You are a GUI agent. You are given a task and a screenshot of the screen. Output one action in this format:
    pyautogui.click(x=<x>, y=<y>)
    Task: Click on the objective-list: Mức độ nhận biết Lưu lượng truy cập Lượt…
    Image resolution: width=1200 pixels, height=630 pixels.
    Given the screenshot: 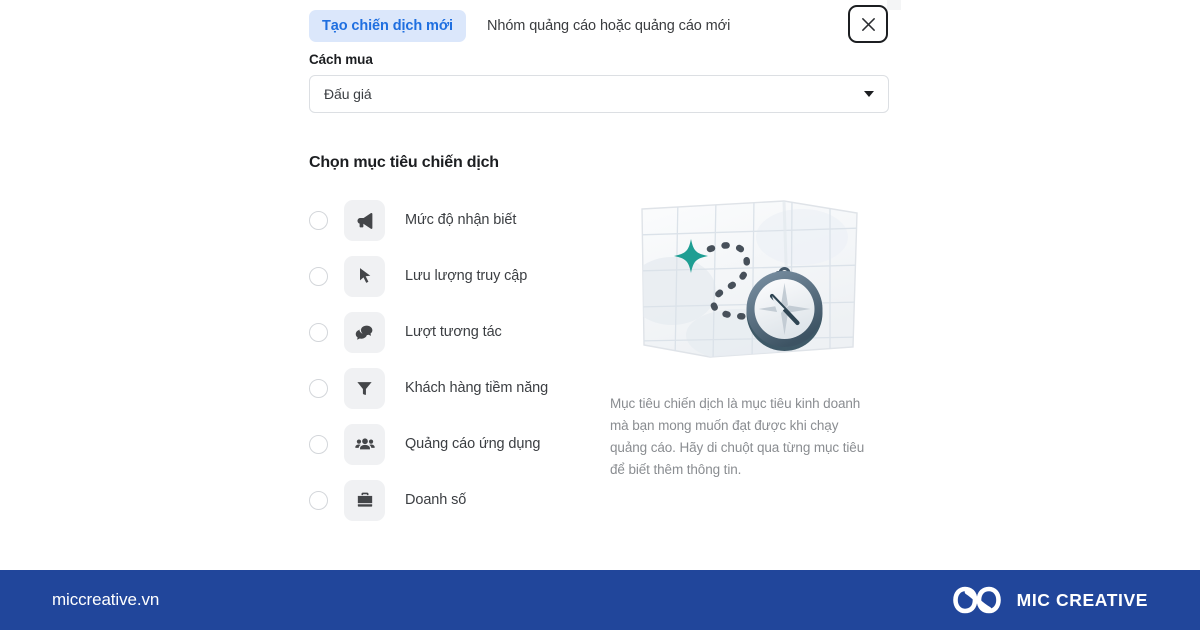 What is the action you would take?
    pyautogui.click(x=454, y=360)
    